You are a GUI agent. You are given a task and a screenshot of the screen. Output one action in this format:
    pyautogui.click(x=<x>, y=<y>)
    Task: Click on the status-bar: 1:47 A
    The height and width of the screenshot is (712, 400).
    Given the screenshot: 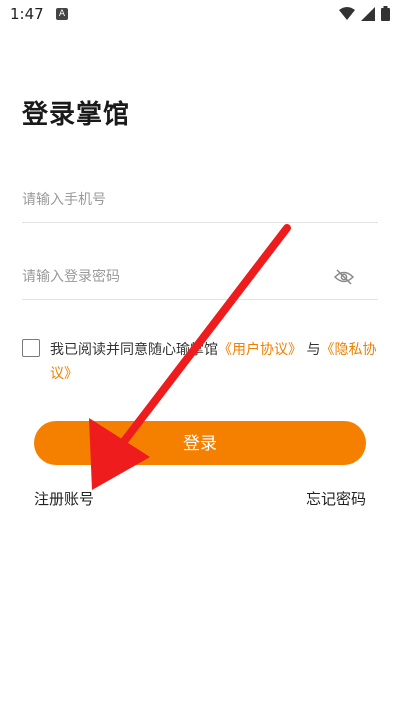 What is the action you would take?
    pyautogui.click(x=200, y=14)
    